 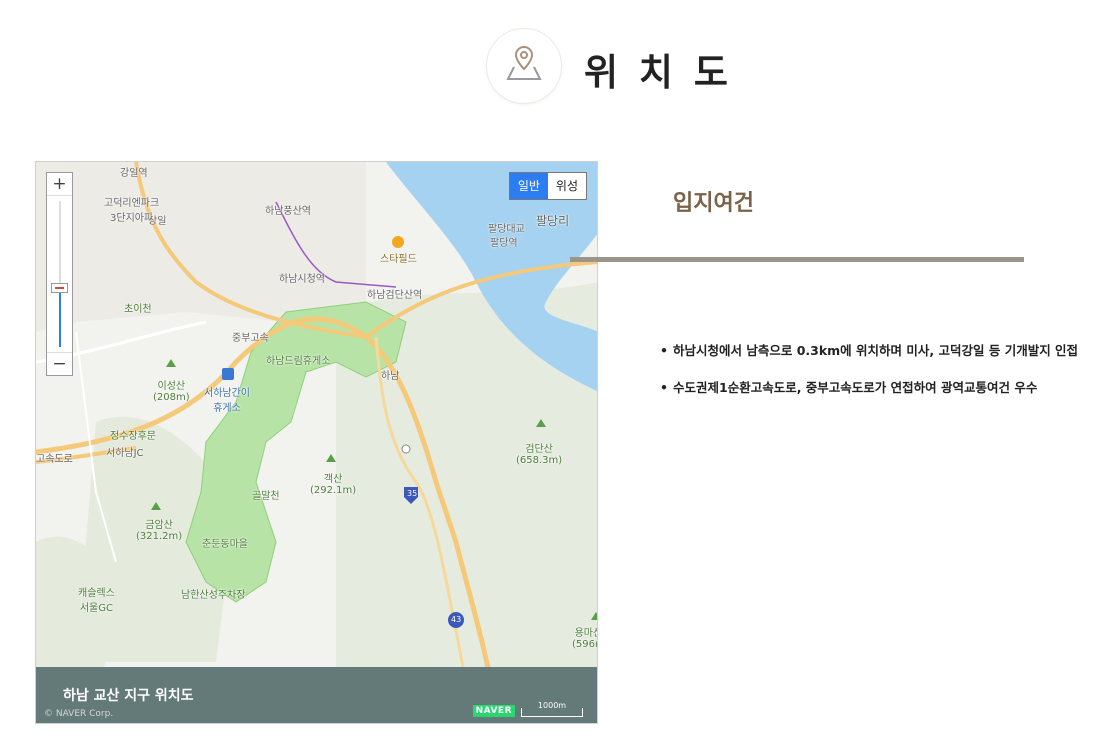 What do you see at coordinates (658, 72) in the screenshot?
I see `page-title: 위 치 도` at bounding box center [658, 72].